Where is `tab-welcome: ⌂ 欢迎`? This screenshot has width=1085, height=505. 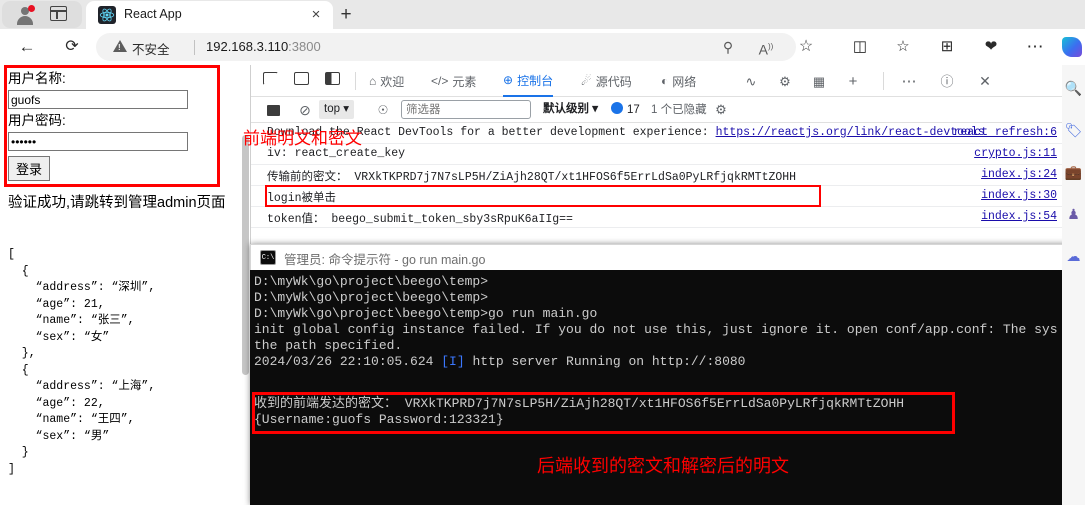 tab-welcome: ⌂ 欢迎 is located at coordinates (386, 81).